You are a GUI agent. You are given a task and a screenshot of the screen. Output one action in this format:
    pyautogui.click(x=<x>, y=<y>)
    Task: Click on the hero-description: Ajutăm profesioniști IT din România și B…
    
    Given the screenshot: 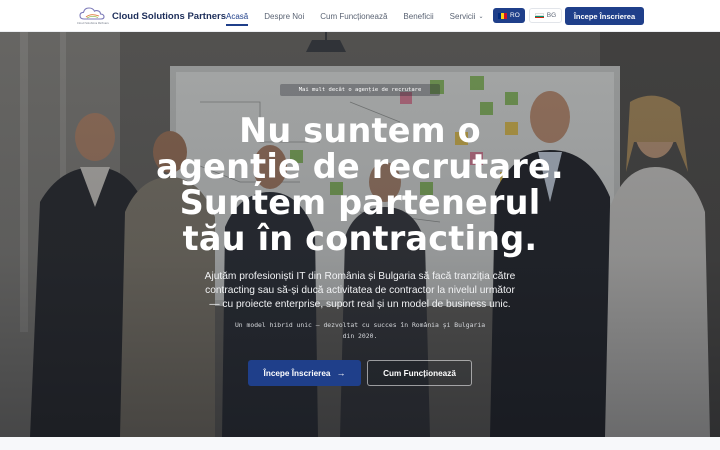 What is the action you would take?
    pyautogui.click(x=360, y=291)
    